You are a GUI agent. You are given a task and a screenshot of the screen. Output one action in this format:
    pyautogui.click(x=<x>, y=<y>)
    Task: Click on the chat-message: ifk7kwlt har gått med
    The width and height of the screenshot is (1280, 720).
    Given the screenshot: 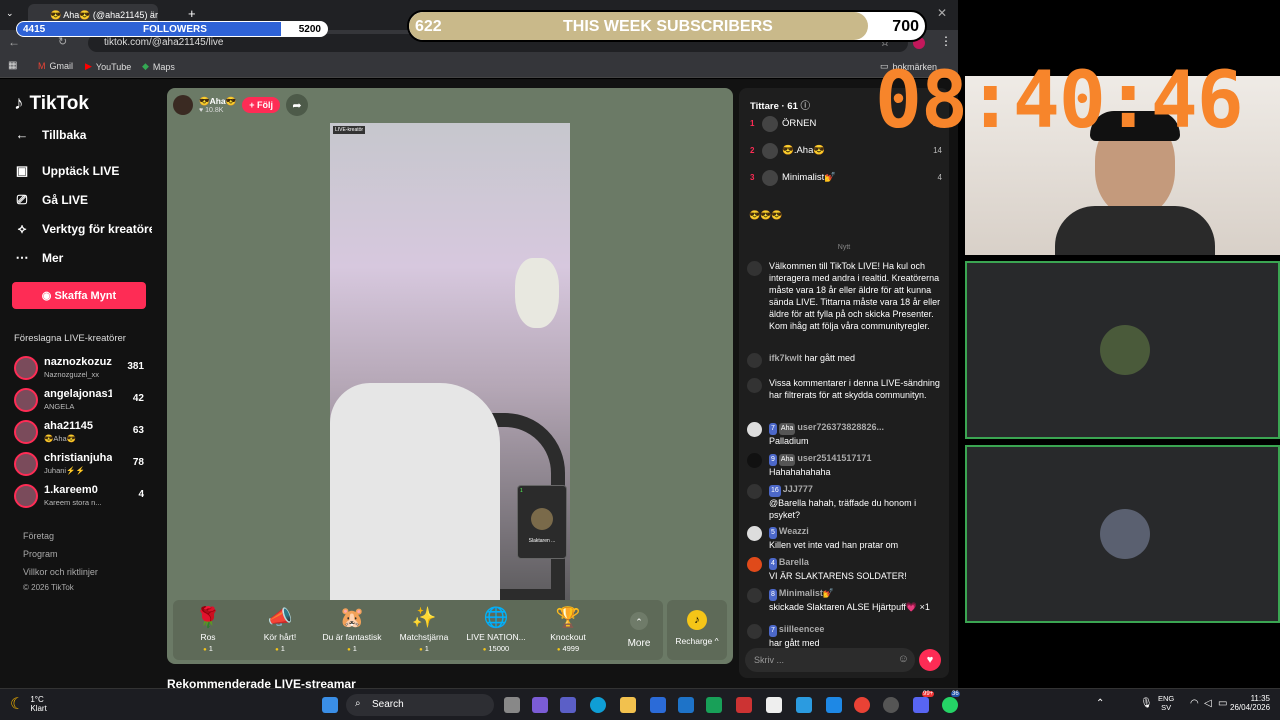 What is the action you would take?
    pyautogui.click(x=845, y=360)
    